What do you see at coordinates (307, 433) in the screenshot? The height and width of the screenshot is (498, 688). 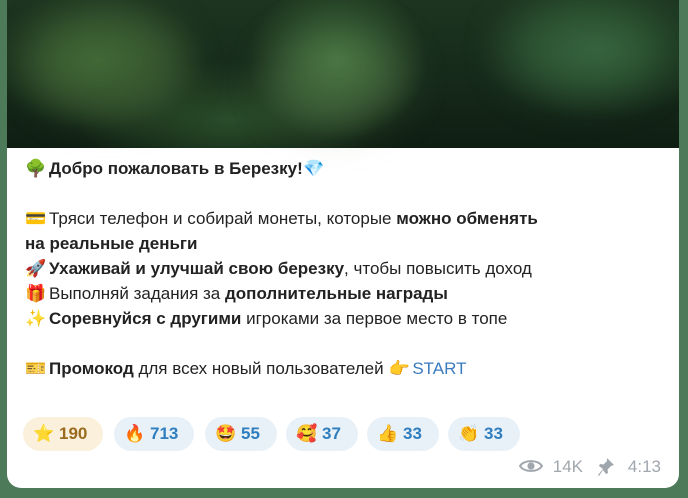 I see `smiling-hearts-icon: 🥰` at bounding box center [307, 433].